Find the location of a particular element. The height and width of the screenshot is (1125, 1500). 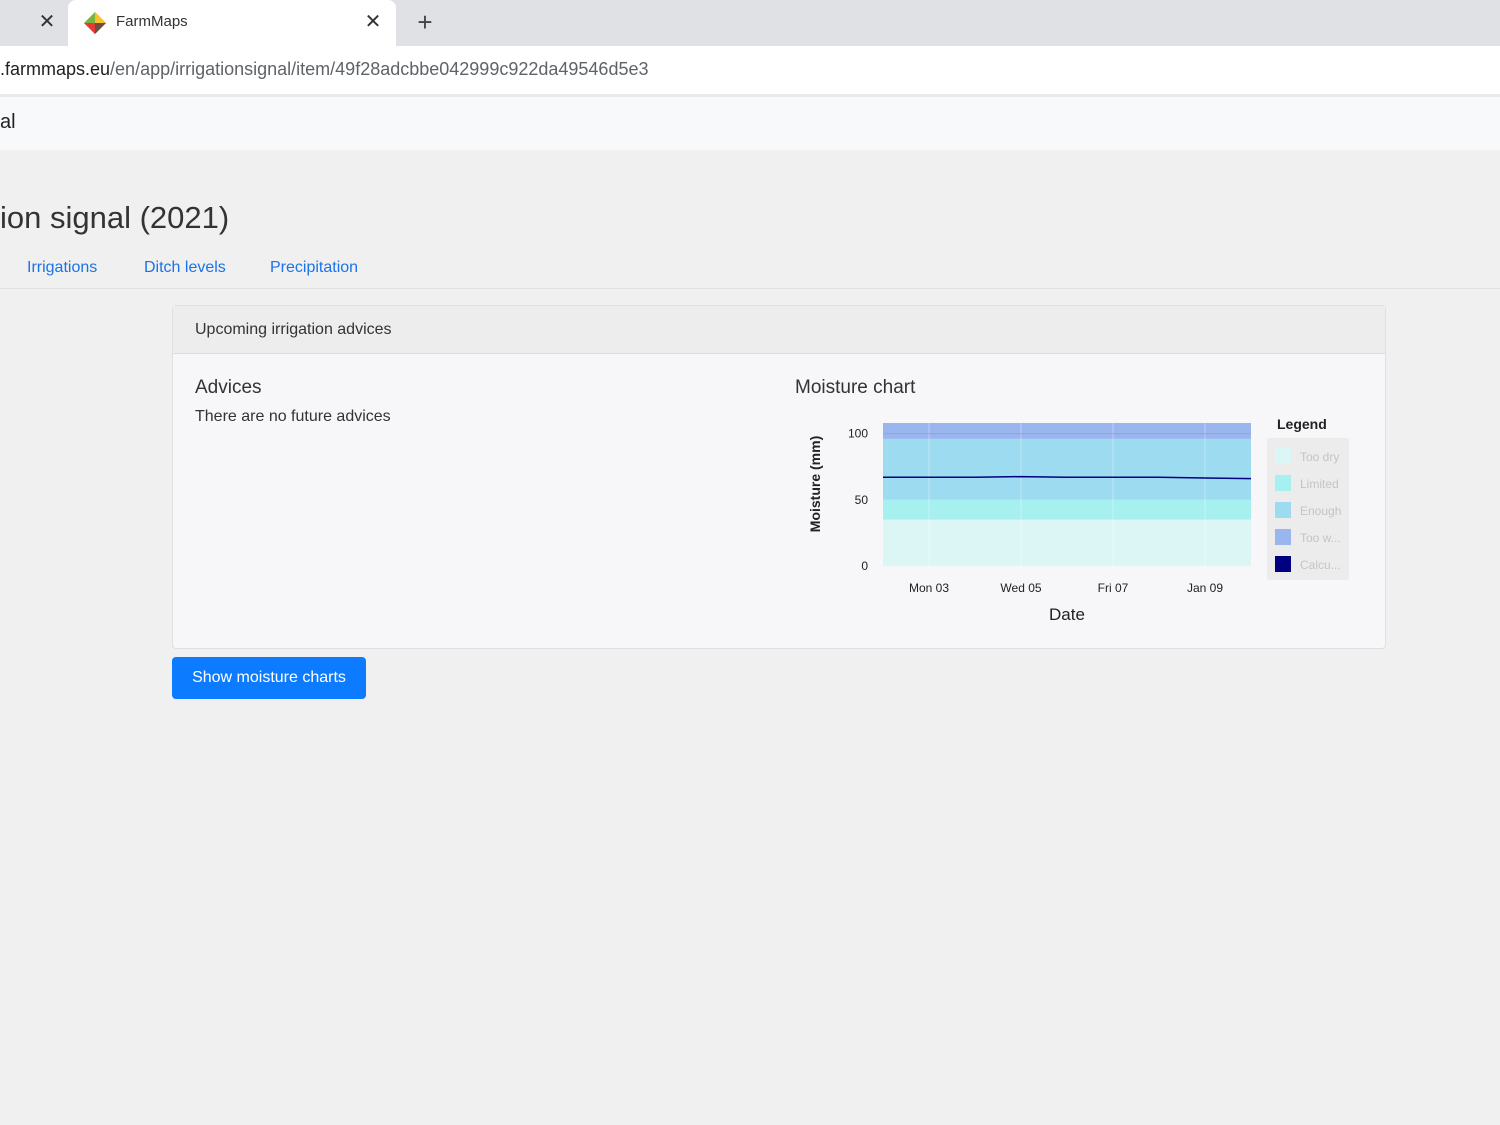

browser-tab-farmmaps: FarmMaps ✕ is located at coordinates (232, 23).